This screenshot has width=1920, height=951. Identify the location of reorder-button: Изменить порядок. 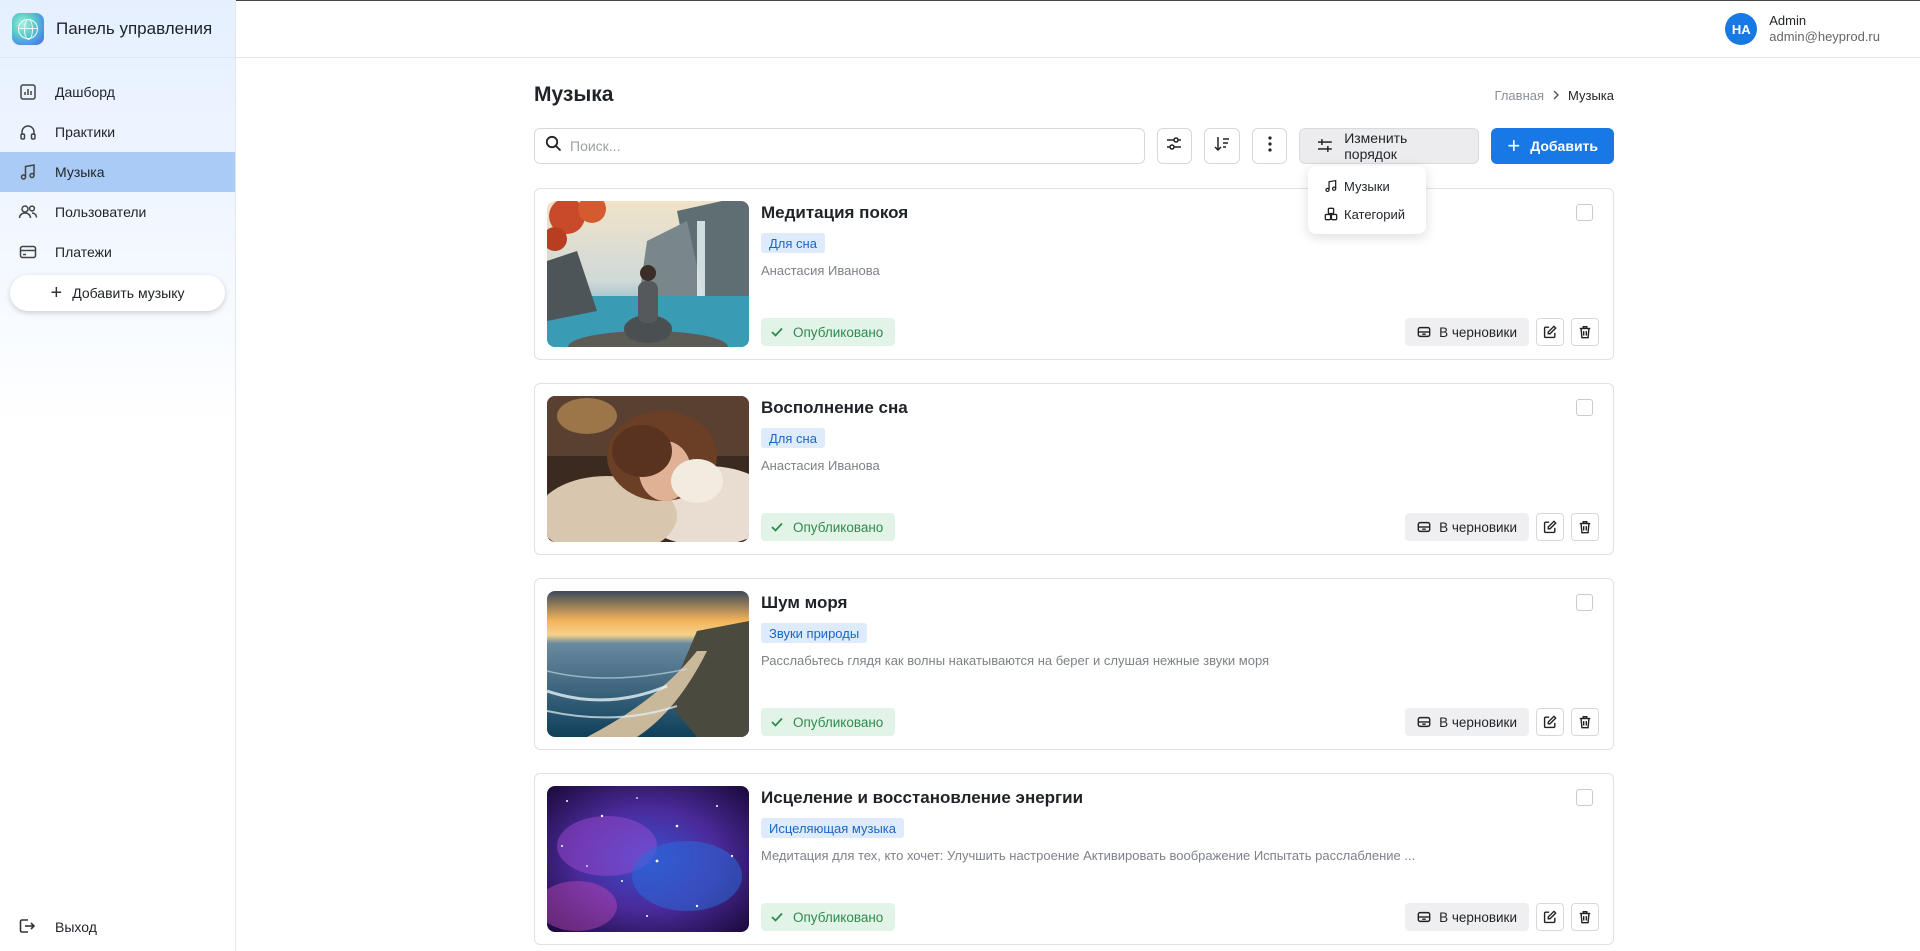
(1389, 146).